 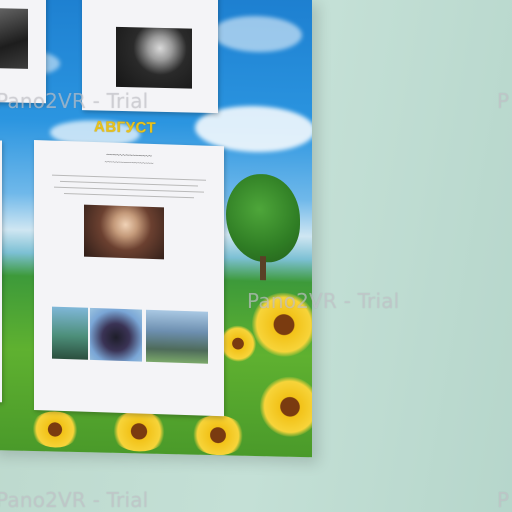 I want to click on cloud, so click(x=257, y=34).